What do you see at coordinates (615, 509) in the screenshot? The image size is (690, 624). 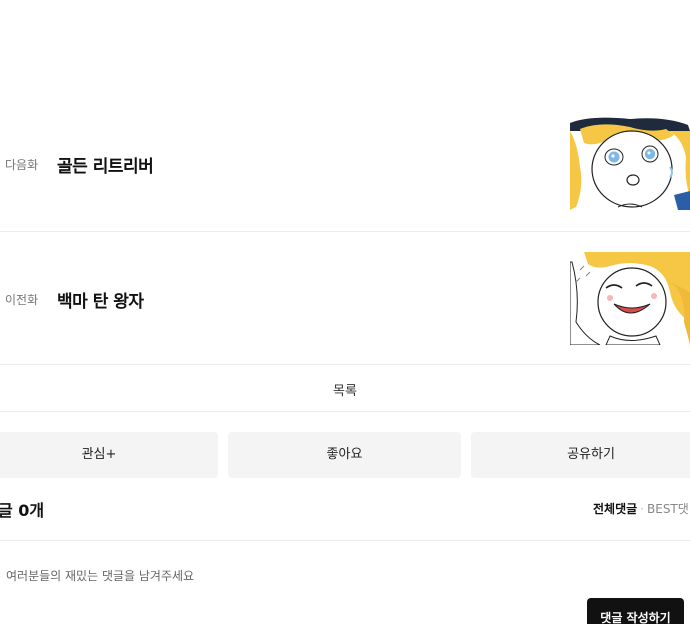 I see `sort-all-comments-tab: 전체댓글` at bounding box center [615, 509].